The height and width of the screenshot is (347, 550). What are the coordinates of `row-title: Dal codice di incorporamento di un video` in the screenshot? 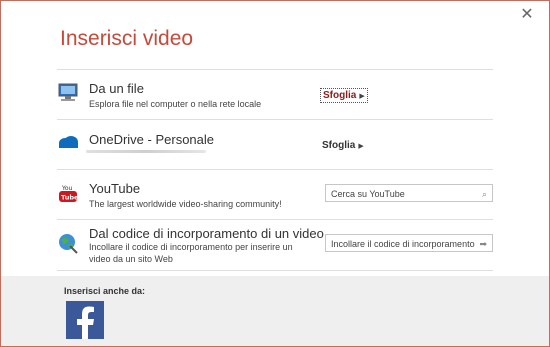 It's located at (206, 233).